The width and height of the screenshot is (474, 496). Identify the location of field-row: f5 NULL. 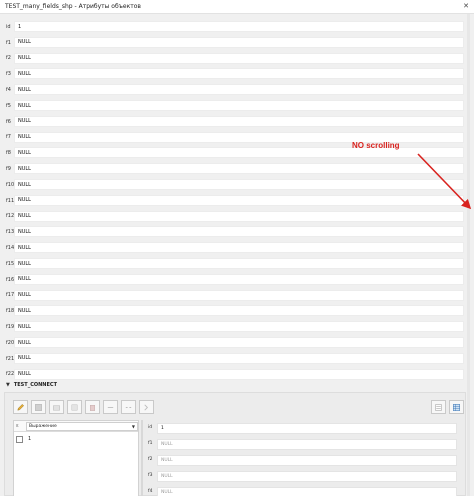
(235, 106).